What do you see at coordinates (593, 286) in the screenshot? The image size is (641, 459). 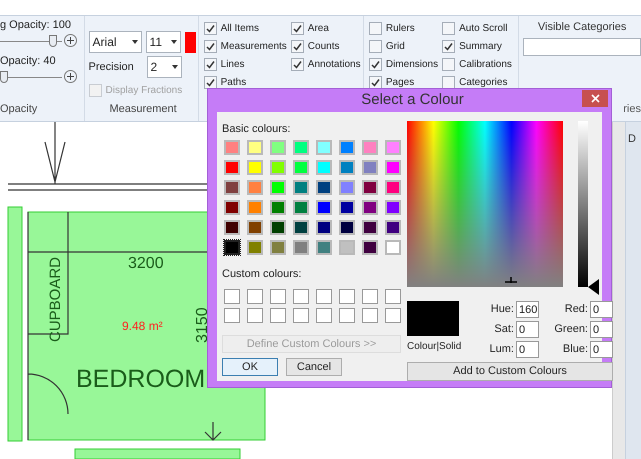 I see `luminosity-pointer-icon` at bounding box center [593, 286].